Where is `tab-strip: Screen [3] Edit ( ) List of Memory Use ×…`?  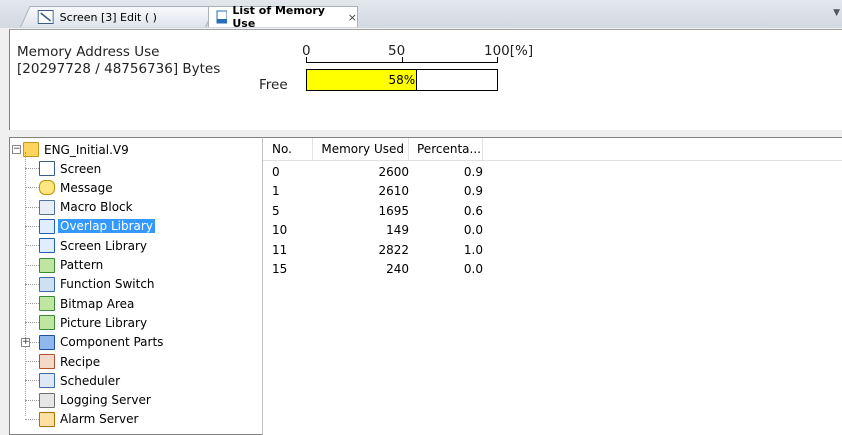
tab-strip: Screen [3] Edit ( ) List of Memory Use ×… is located at coordinates (421, 15).